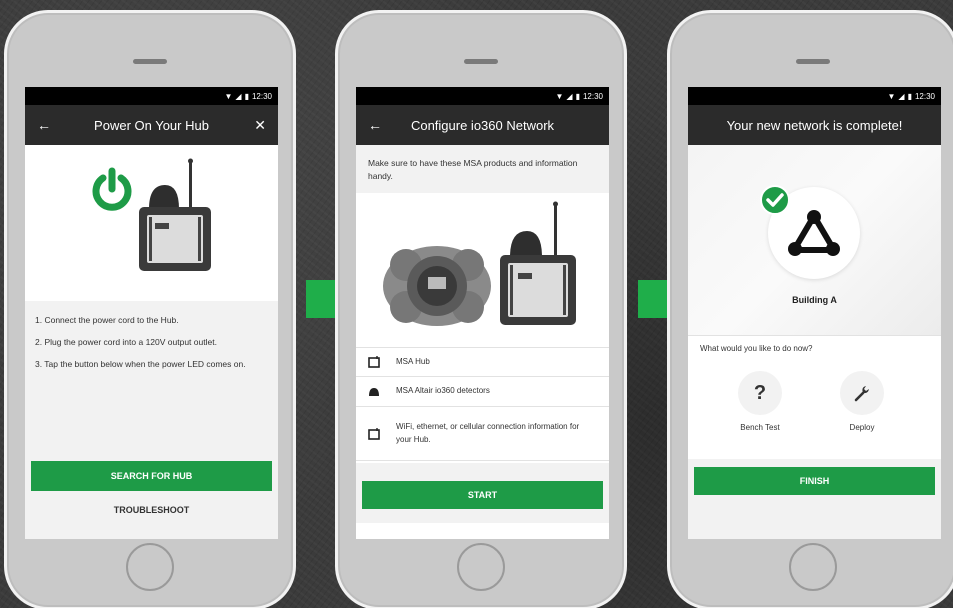  I want to click on next-step-question: What would you like to do now?, so click(814, 350).